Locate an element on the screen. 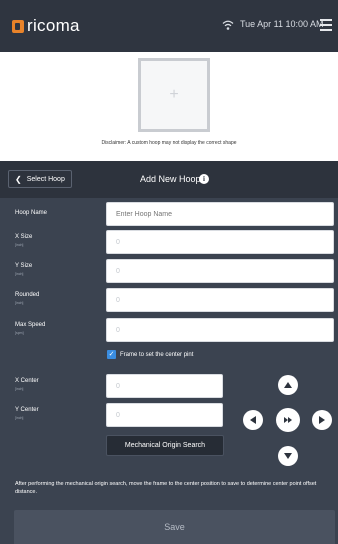 The width and height of the screenshot is (338, 544). info-icon: i is located at coordinates (204, 179).